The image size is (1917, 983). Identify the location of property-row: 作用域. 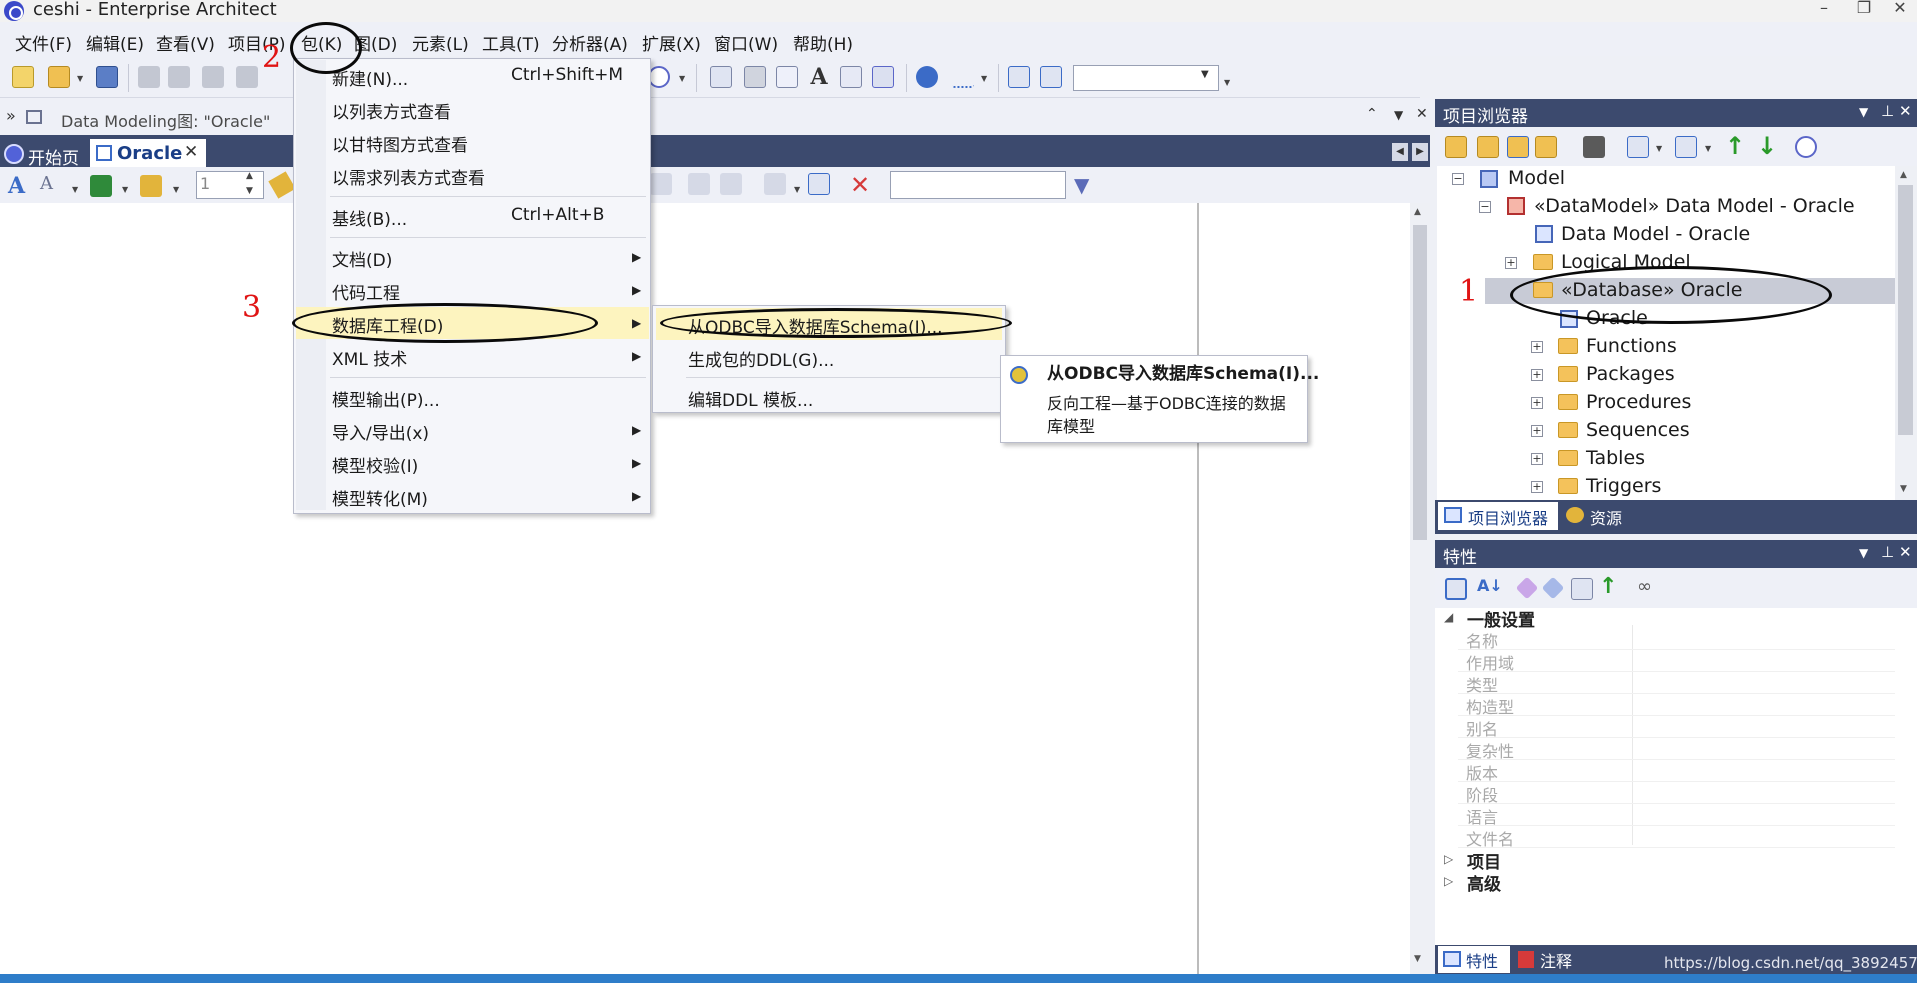
(1676, 661).